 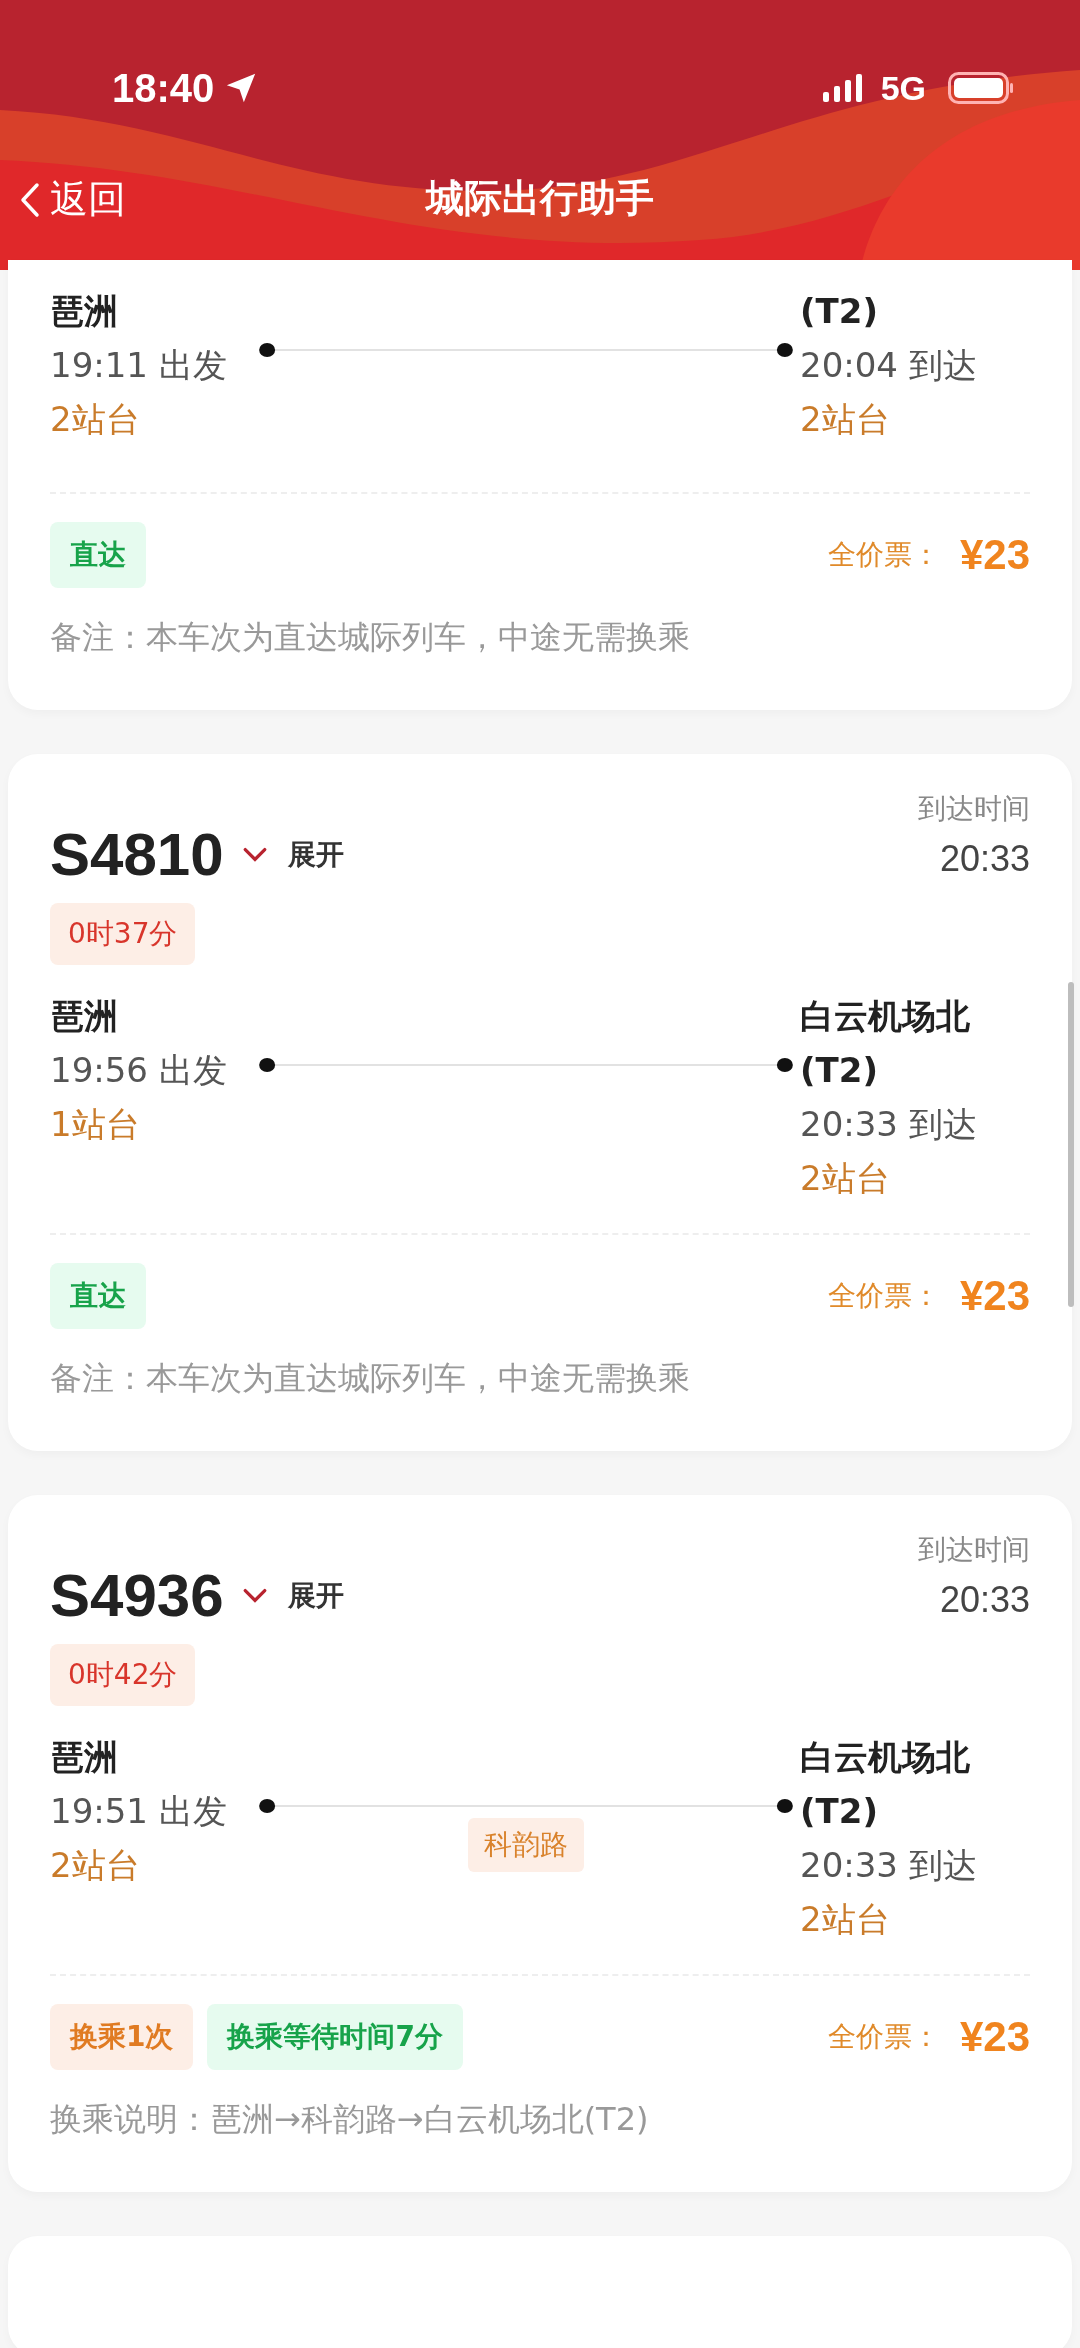 What do you see at coordinates (139, 1070) in the screenshot?
I see `departure-time: 19:56 出发` at bounding box center [139, 1070].